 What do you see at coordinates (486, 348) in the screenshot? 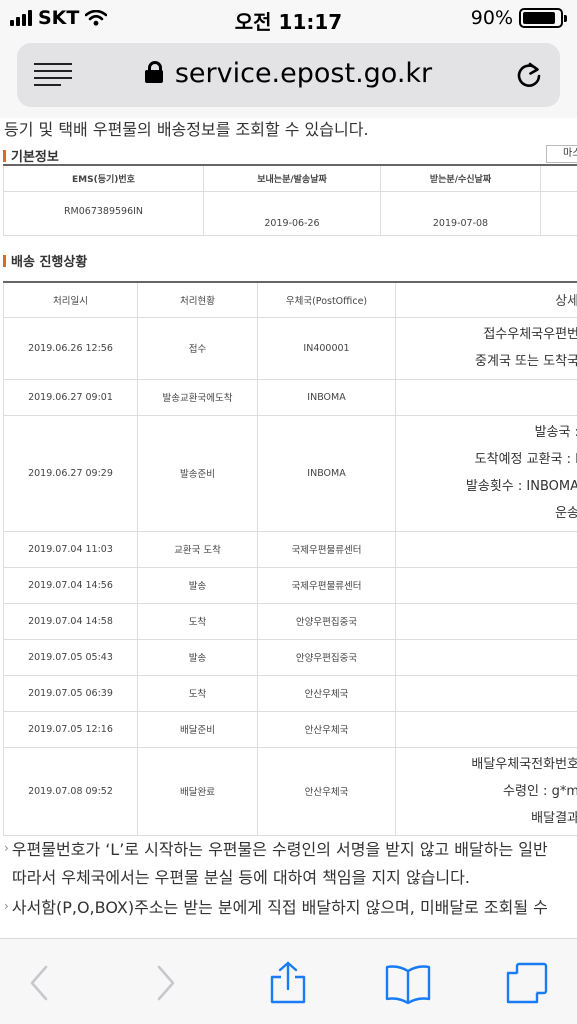
I see `row-detail: 접수우체국우편번중계국 또는 도착국` at bounding box center [486, 348].